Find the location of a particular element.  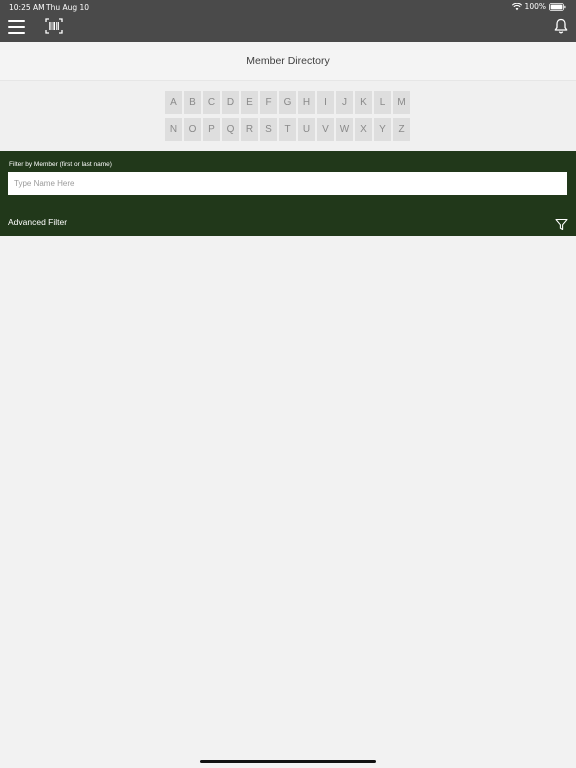

letter-key-d: D is located at coordinates (230, 102).